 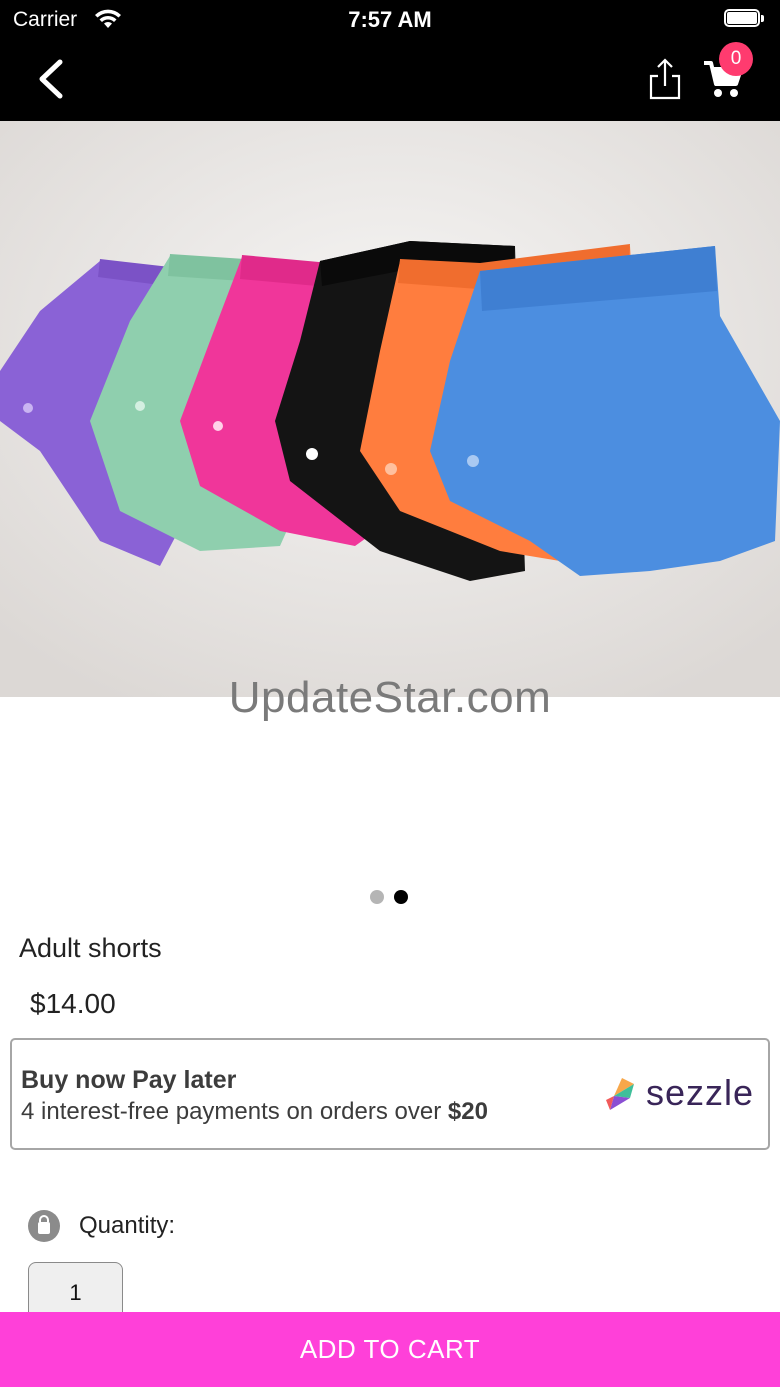 I want to click on pager-dot-2-active, so click(x=401, y=897).